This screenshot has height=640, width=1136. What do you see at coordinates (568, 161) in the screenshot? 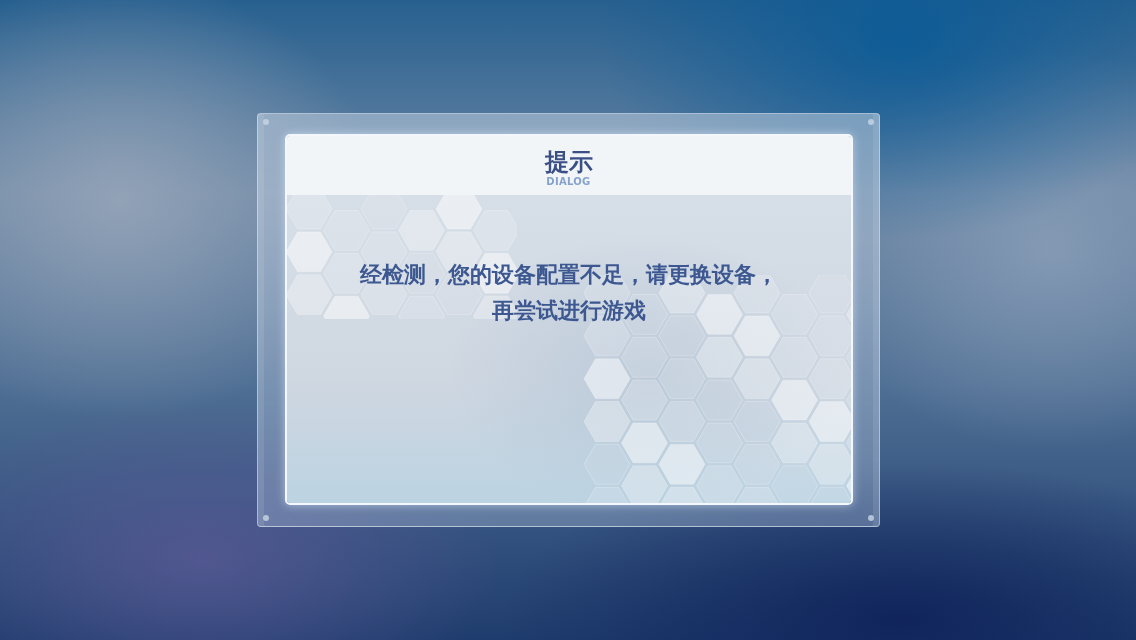
I see `dialog-title: 提示` at bounding box center [568, 161].